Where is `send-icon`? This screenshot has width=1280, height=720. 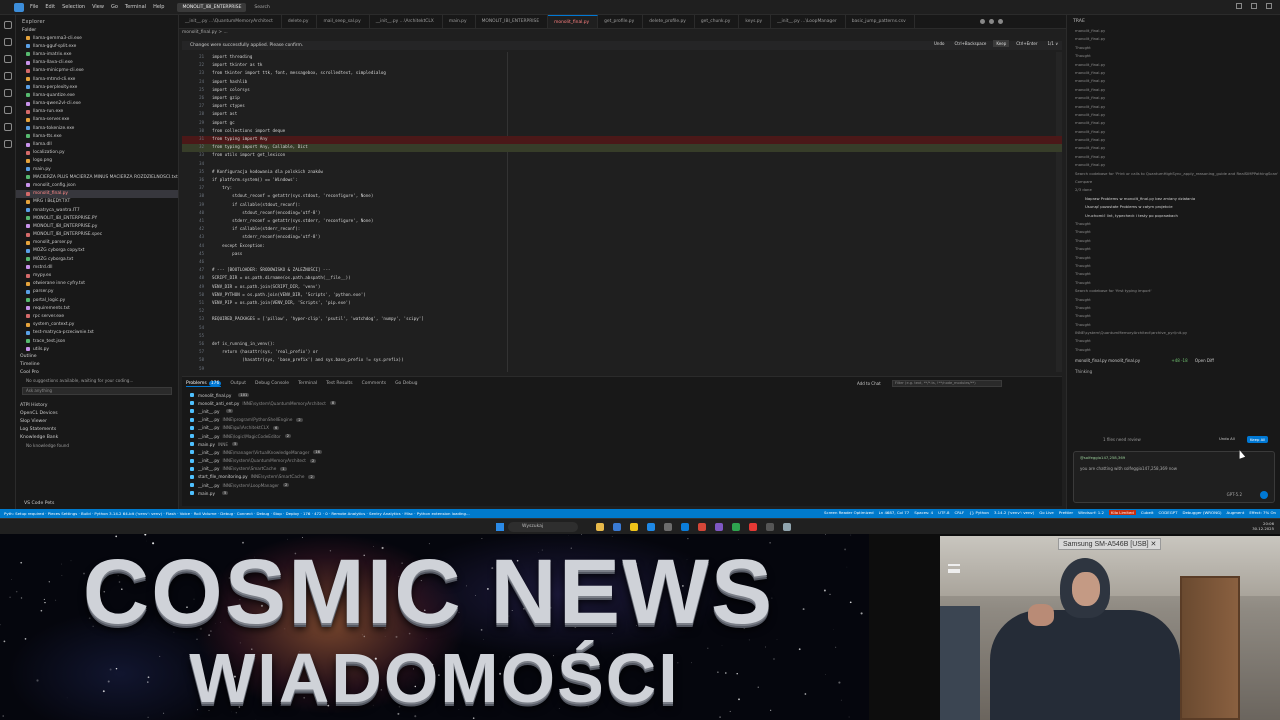 send-icon is located at coordinates (1264, 495).